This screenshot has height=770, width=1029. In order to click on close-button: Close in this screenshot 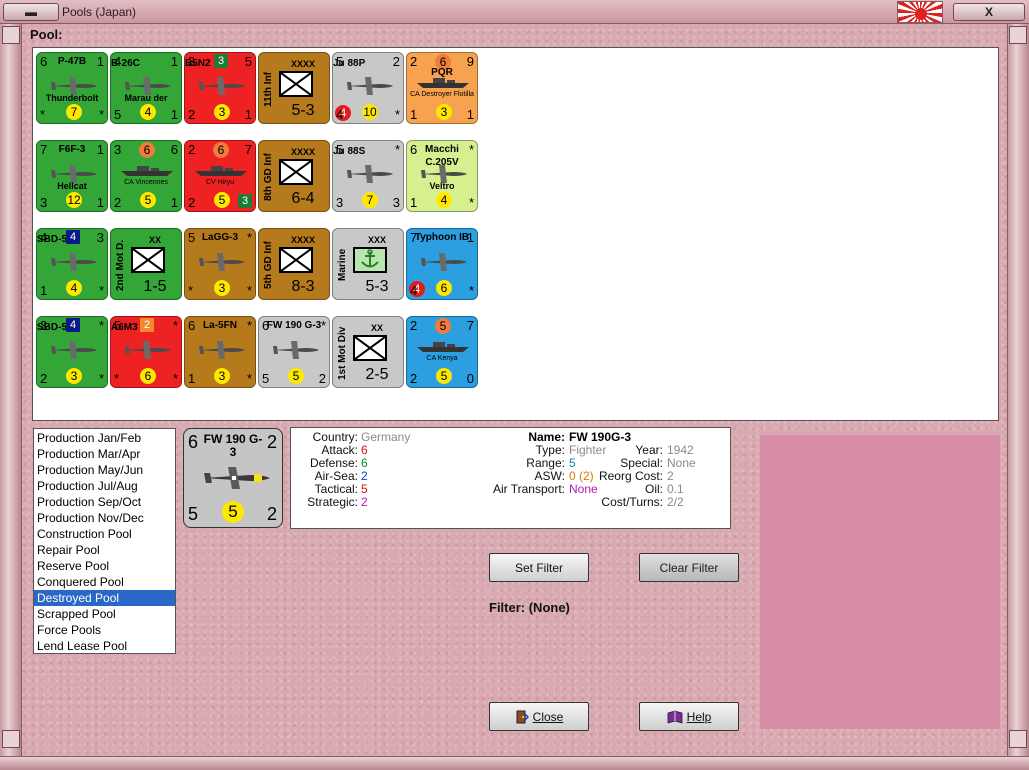, I will do `click(539, 716)`.